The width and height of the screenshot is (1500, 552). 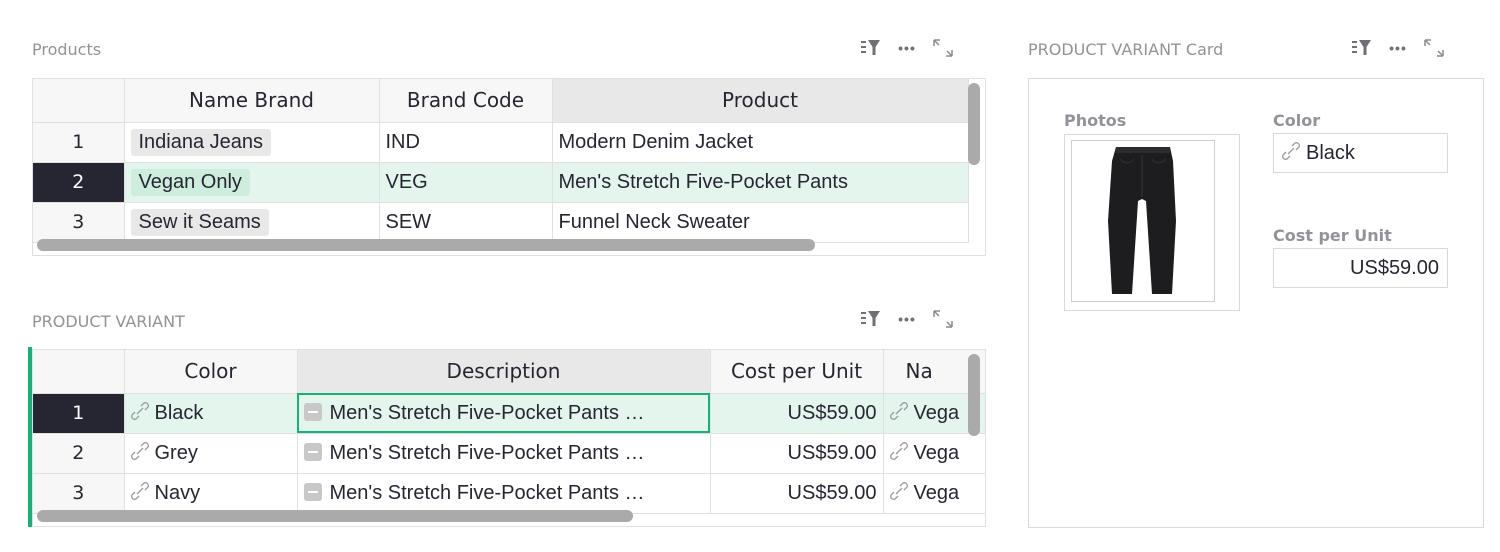 What do you see at coordinates (760, 142) in the screenshot?
I see `product-cell: Modern Denim Jacket` at bounding box center [760, 142].